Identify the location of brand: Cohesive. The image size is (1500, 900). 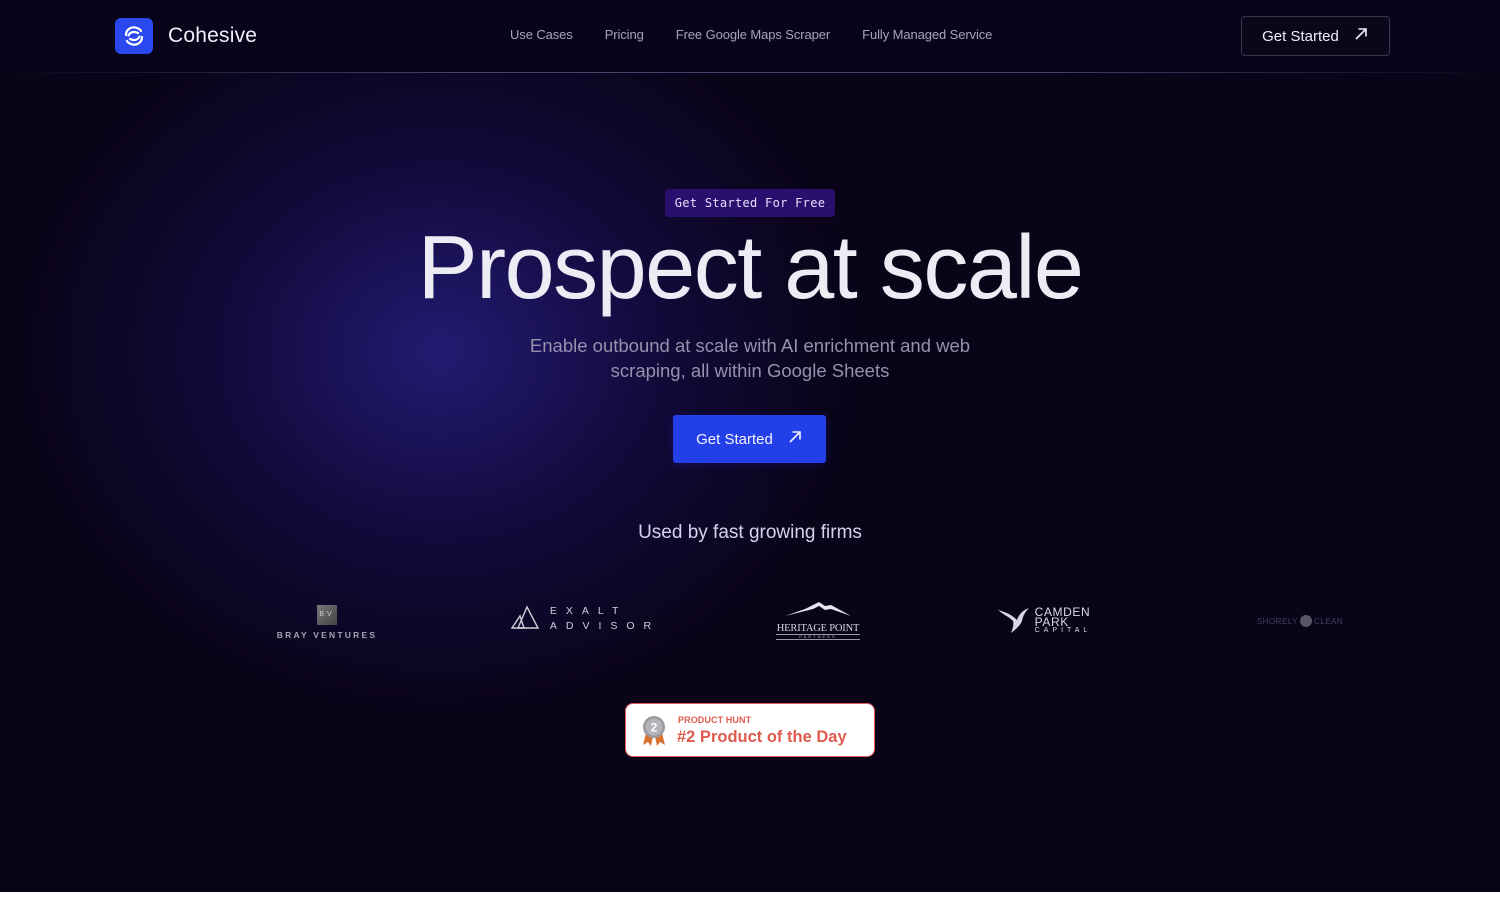
(186, 36).